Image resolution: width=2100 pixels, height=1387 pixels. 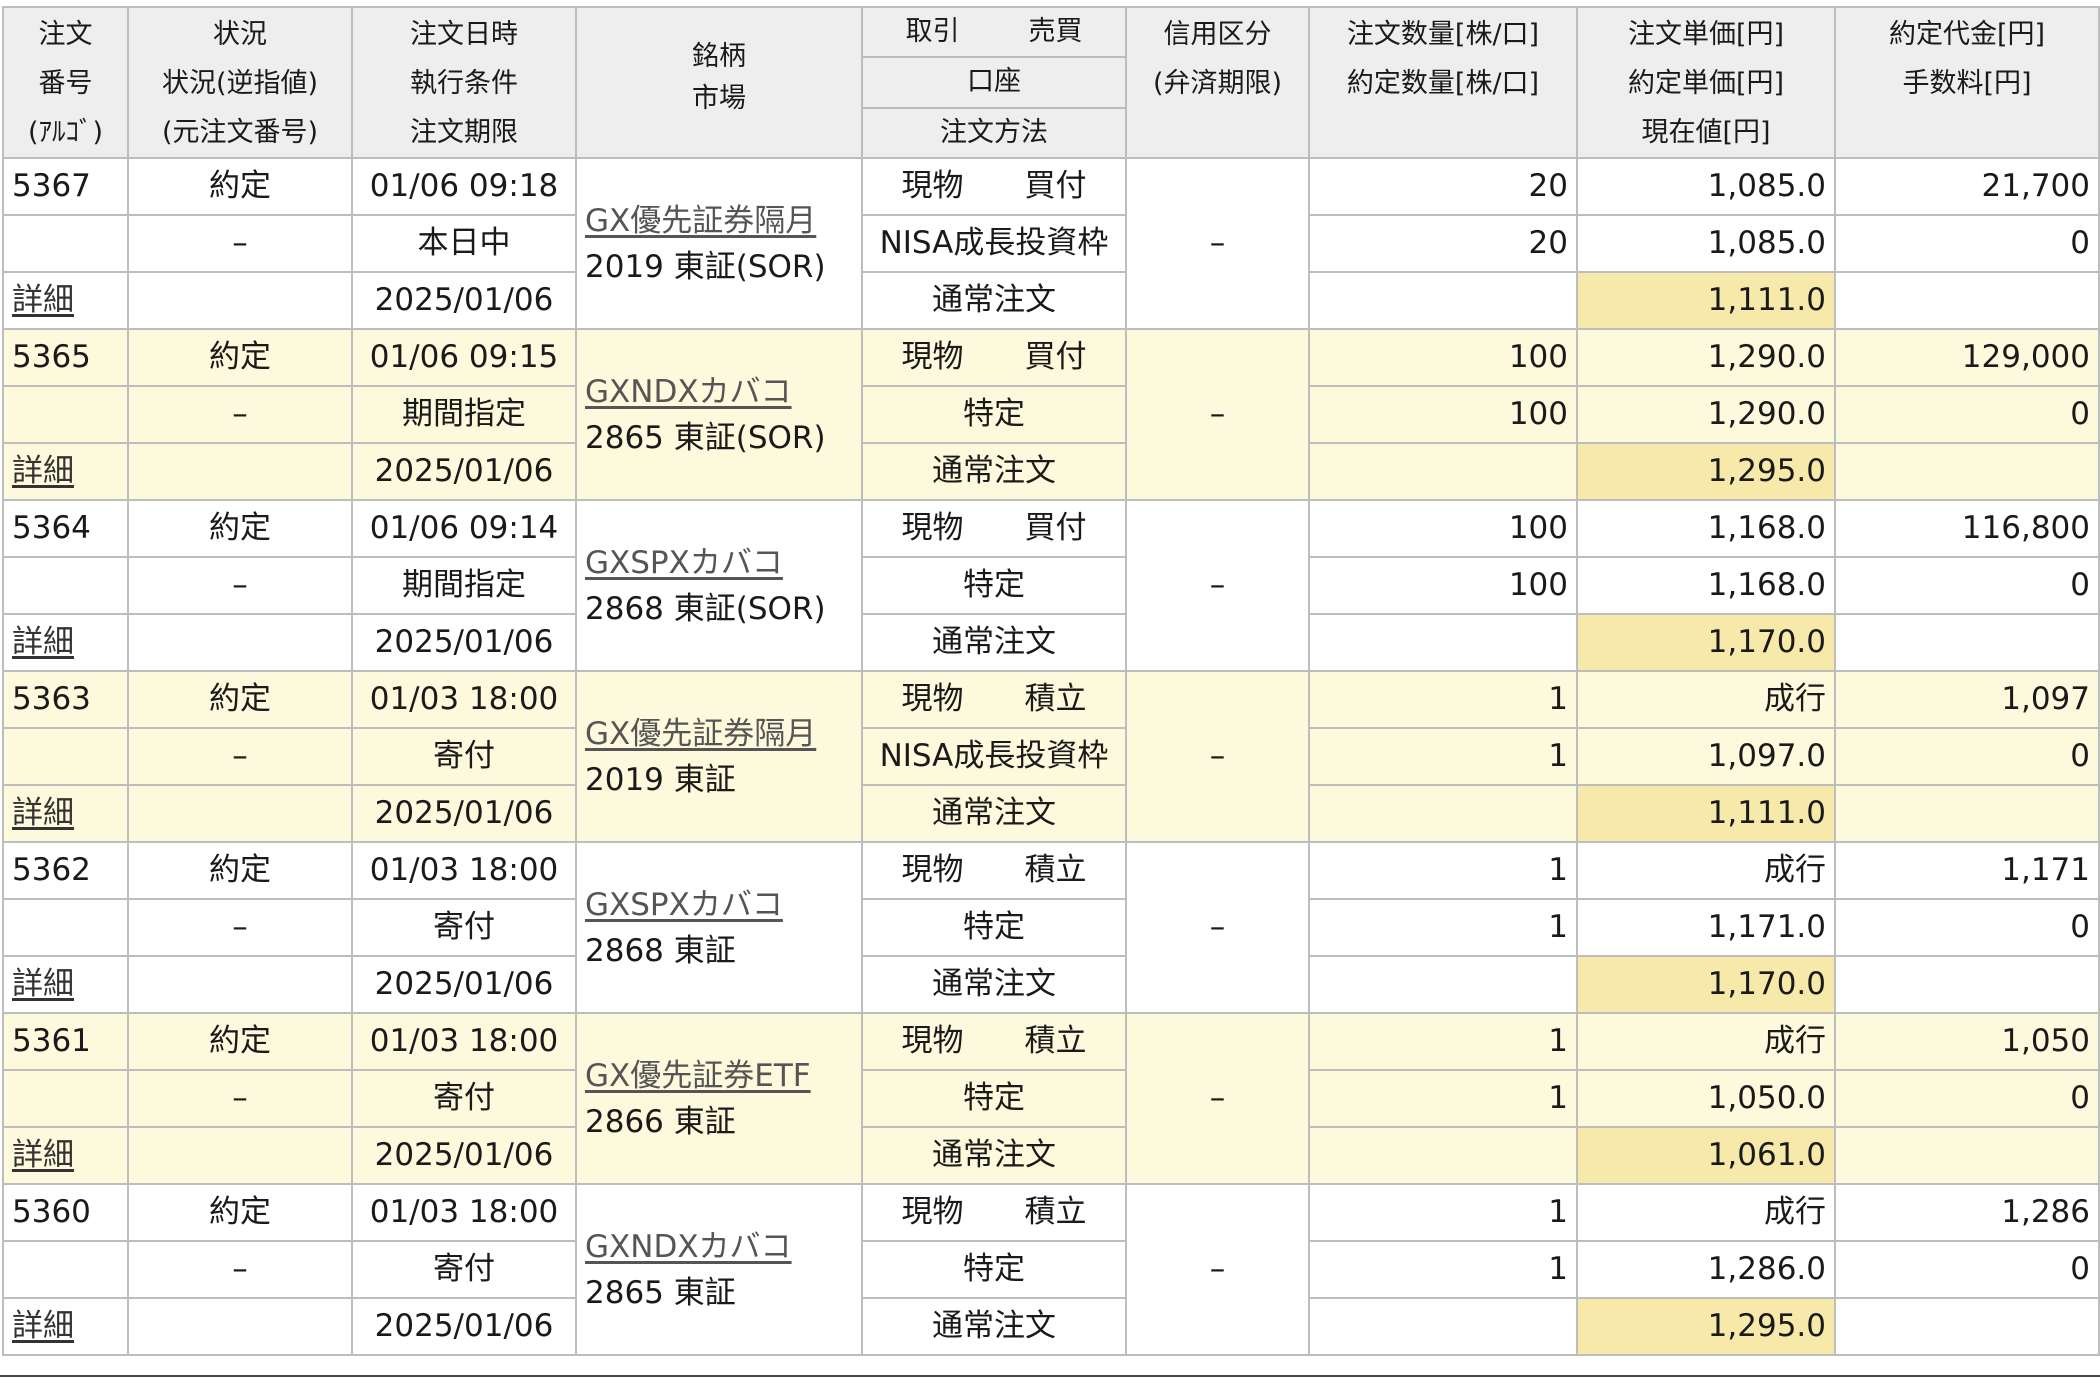 I want to click on brand-cell: GX優先証券ETF 2866 東証, so click(x=719, y=1098).